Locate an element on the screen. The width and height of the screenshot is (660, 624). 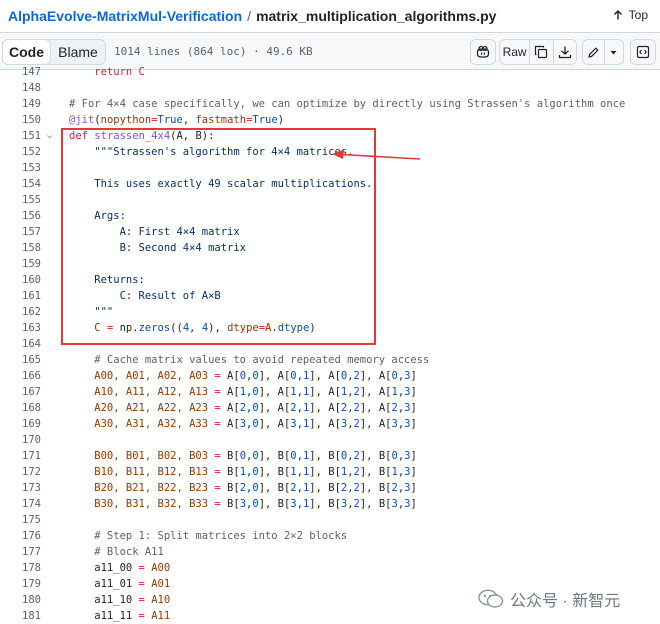
symbols-panel-button is located at coordinates (643, 52).